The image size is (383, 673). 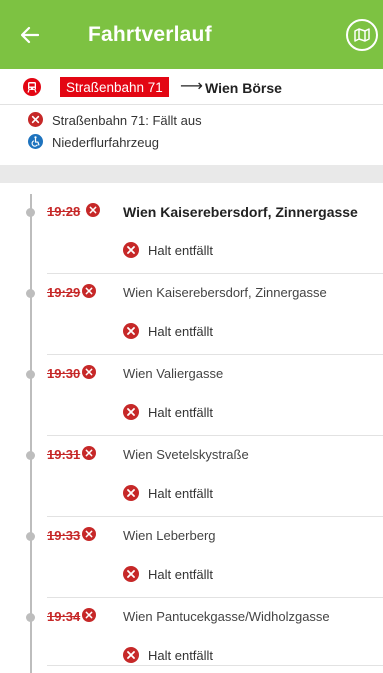 I want to click on tram-icon, so click(x=32, y=87).